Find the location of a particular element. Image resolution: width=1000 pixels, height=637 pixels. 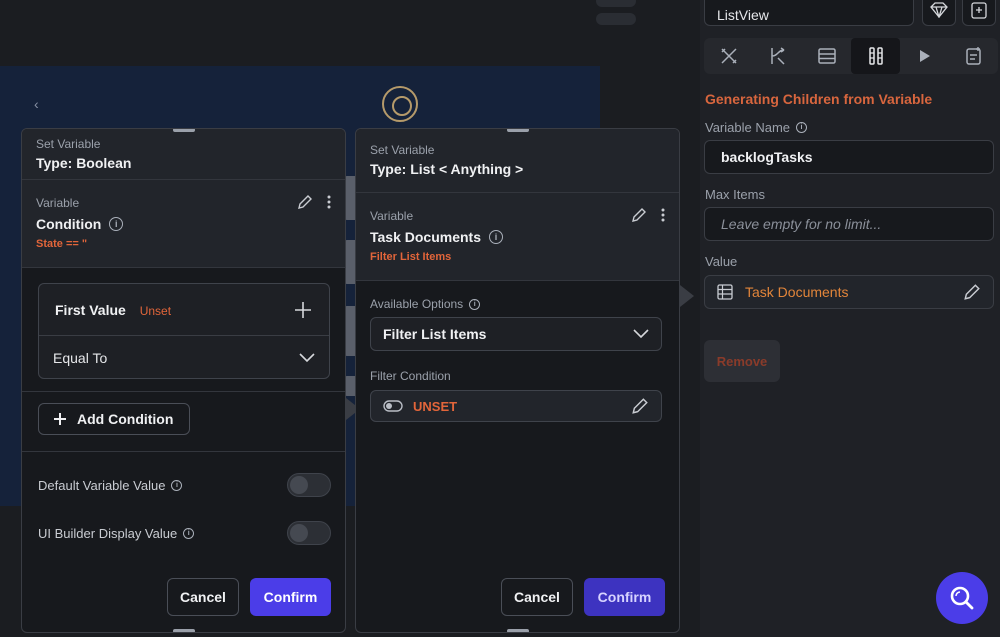

first-value-status: Unset is located at coordinates (155, 310).